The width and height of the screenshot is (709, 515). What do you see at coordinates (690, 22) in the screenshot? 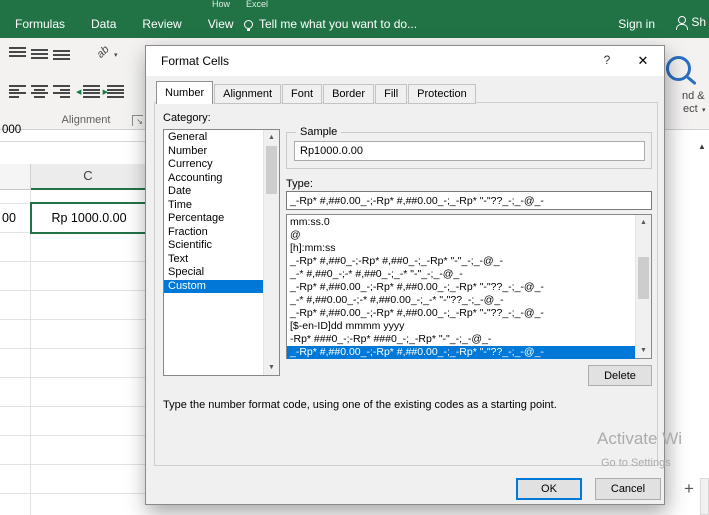
I see `share-button: Sh` at bounding box center [690, 22].